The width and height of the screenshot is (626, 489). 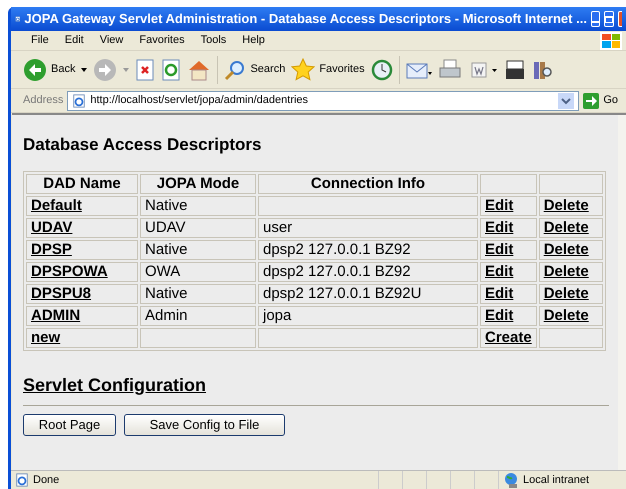 What do you see at coordinates (112, 40) in the screenshot?
I see `menu-item: View` at bounding box center [112, 40].